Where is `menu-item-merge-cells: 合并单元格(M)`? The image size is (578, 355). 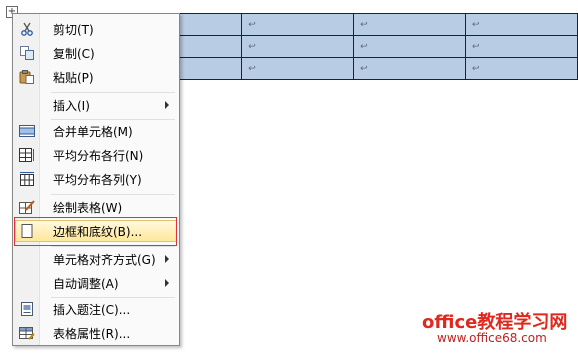 menu-item-merge-cells: 合并单元格(M) is located at coordinates (96, 131).